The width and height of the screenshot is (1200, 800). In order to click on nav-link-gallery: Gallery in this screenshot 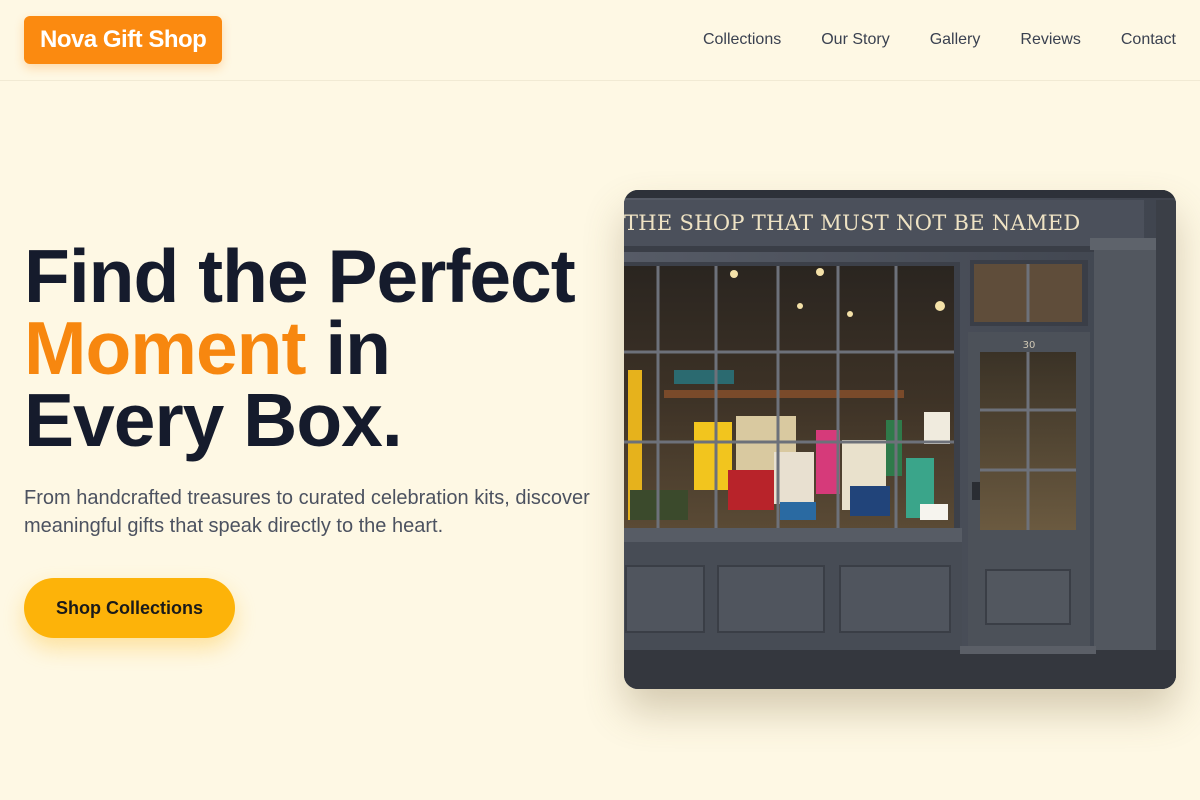, I will do `click(955, 39)`.